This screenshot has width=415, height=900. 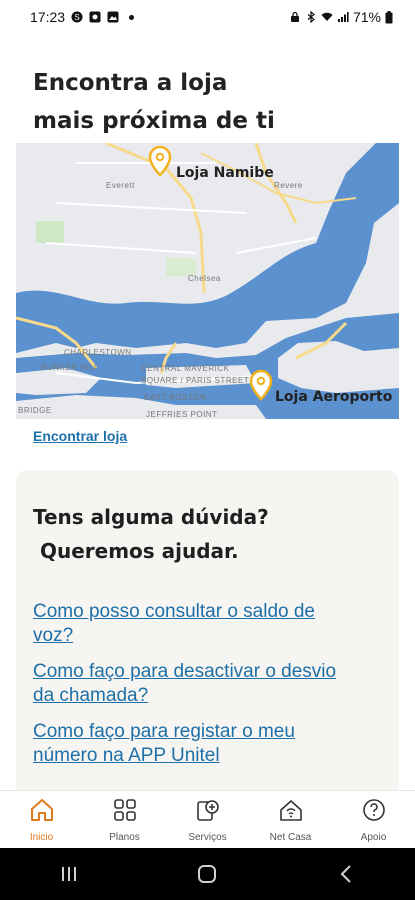 I want to click on faq-title-line1: Tens alguma dúvida?, so click(x=151, y=517).